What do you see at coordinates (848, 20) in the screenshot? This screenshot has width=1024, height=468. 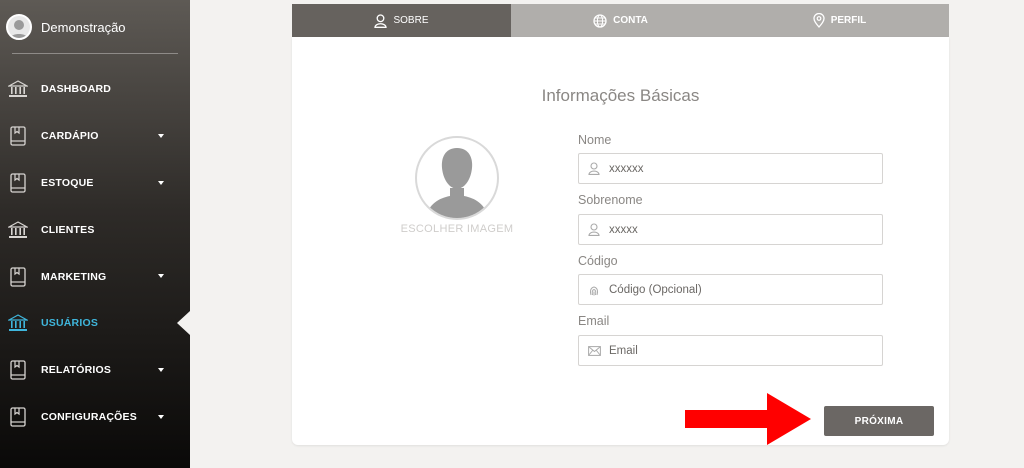 I see `tab-label: PERFIL` at bounding box center [848, 20].